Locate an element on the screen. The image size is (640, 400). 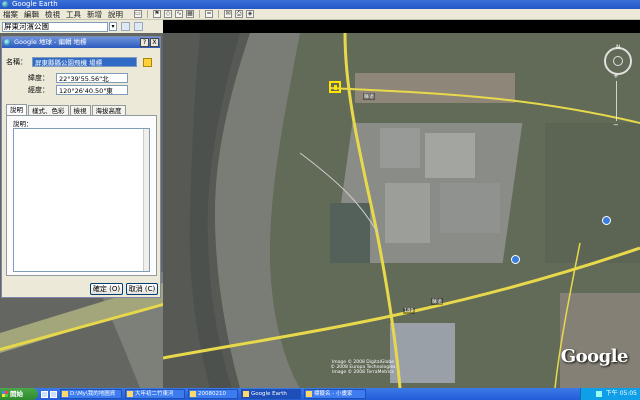
description-textarea is located at coordinates (81, 200).